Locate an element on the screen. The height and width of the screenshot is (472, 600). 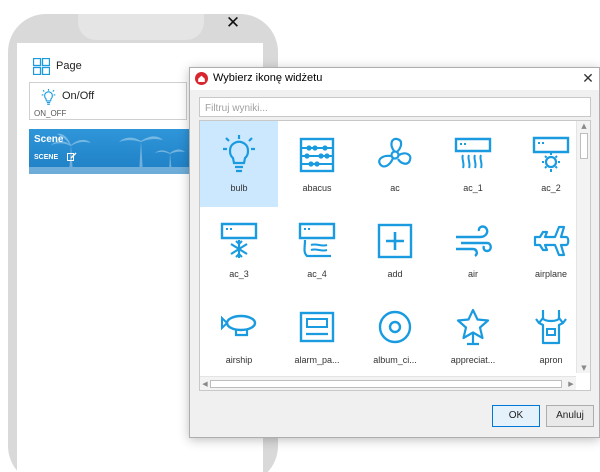
icon-tile-air: air is located at coordinates (473, 250).